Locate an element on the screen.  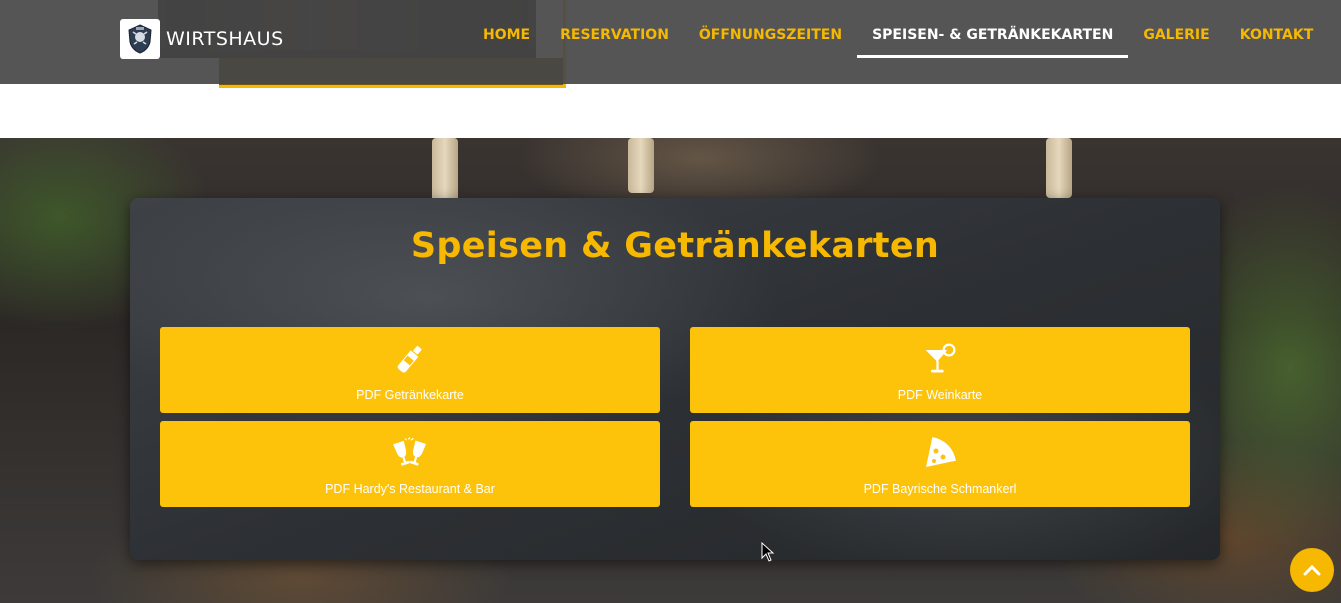
nav-item-home: HOME is located at coordinates (506, 29).